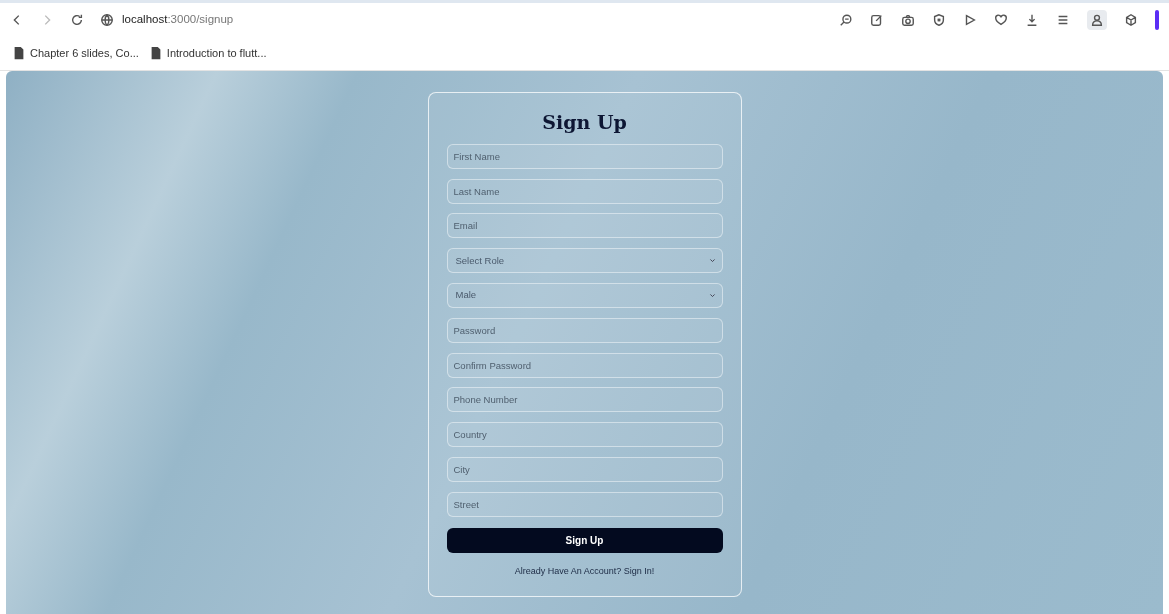  I want to click on shield-icon, so click(939, 19).